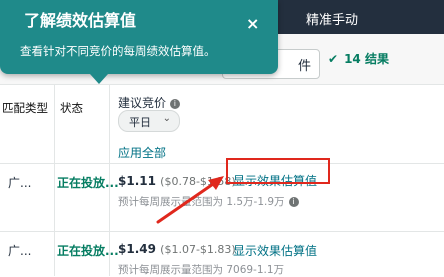 The width and height of the screenshot is (444, 277). What do you see at coordinates (140, 122) in the screenshot?
I see `weekday-label: 平日` at bounding box center [140, 122].